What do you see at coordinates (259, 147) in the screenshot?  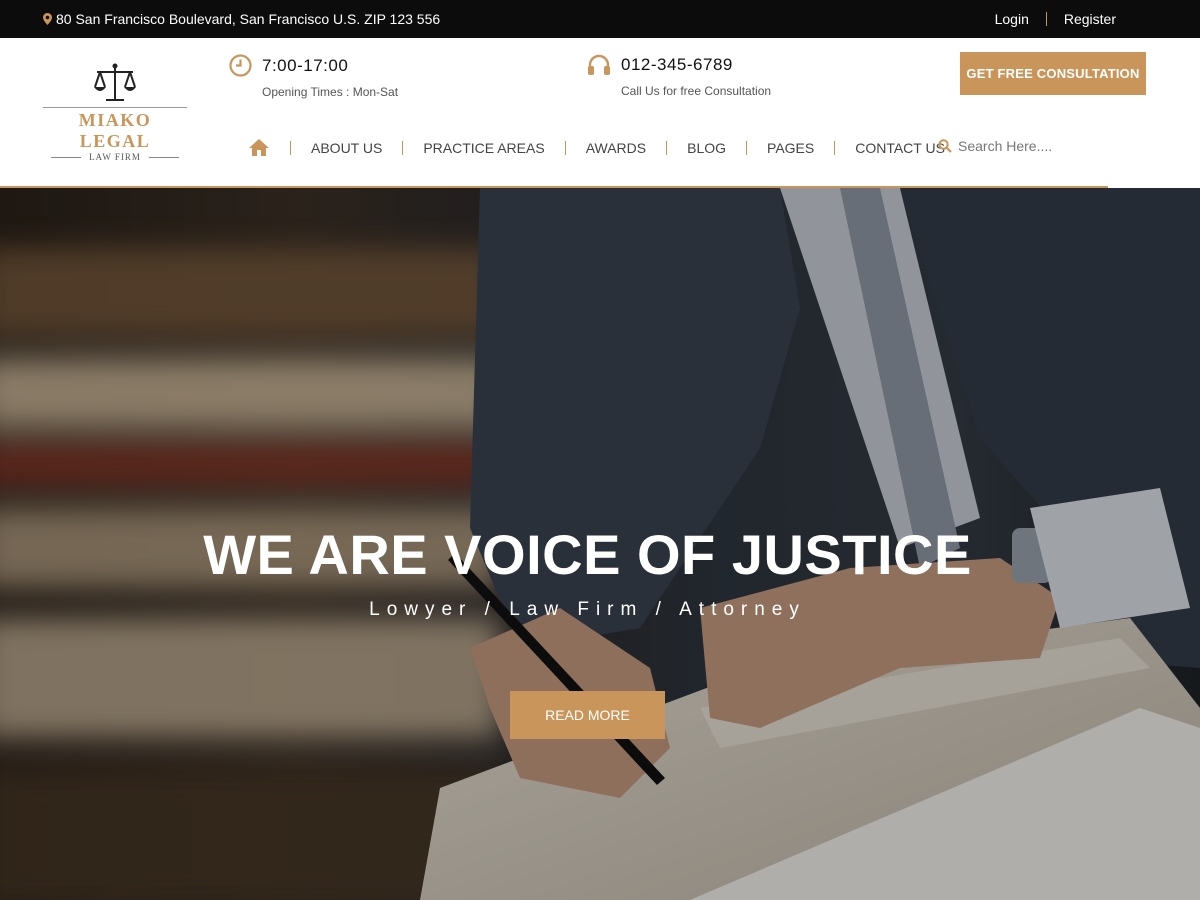 I see `home-icon` at bounding box center [259, 147].